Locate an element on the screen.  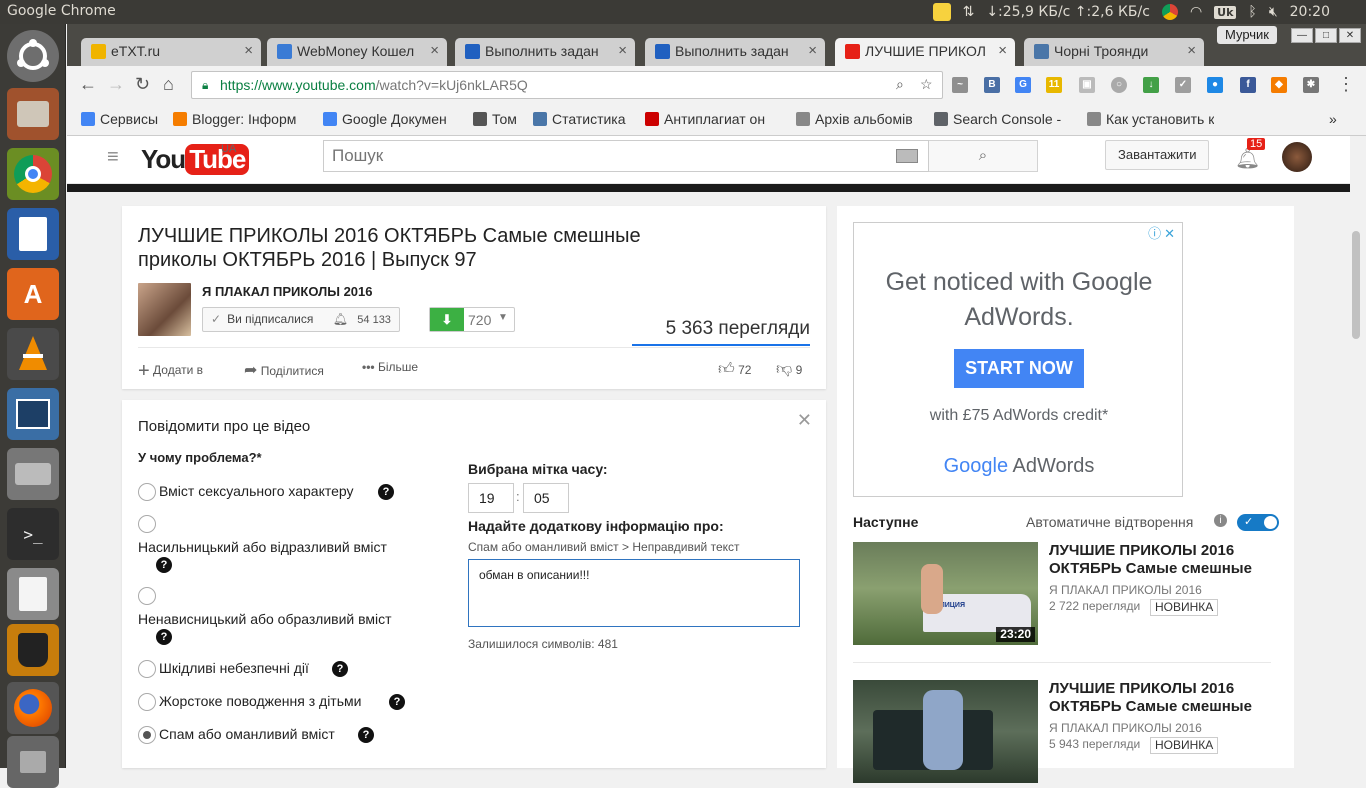
extension-circle-icon: ○ is located at coordinates (1119, 85).